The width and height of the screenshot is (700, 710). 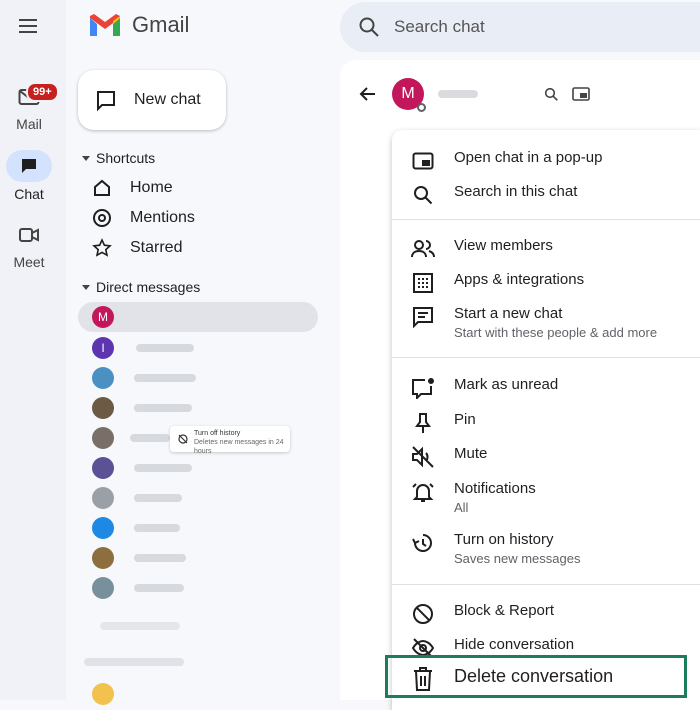 I want to click on shortcut-mentions-label: Mentions, so click(x=162, y=217).